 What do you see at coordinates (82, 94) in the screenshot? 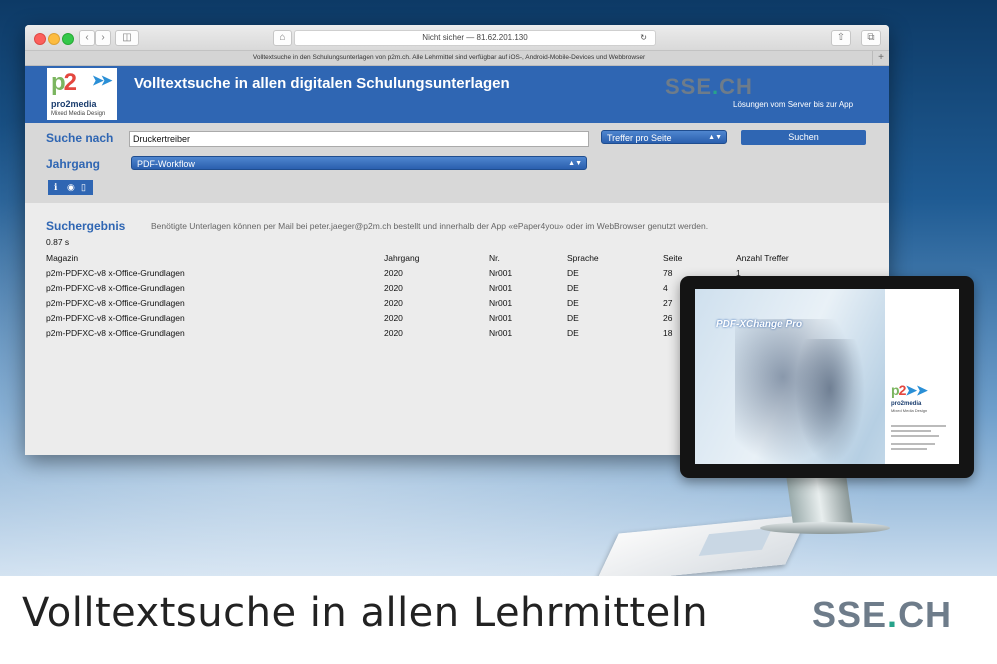
I see `pro2media-logo: p2 ➤➤ pro2media Mixed Media Design` at bounding box center [82, 94].